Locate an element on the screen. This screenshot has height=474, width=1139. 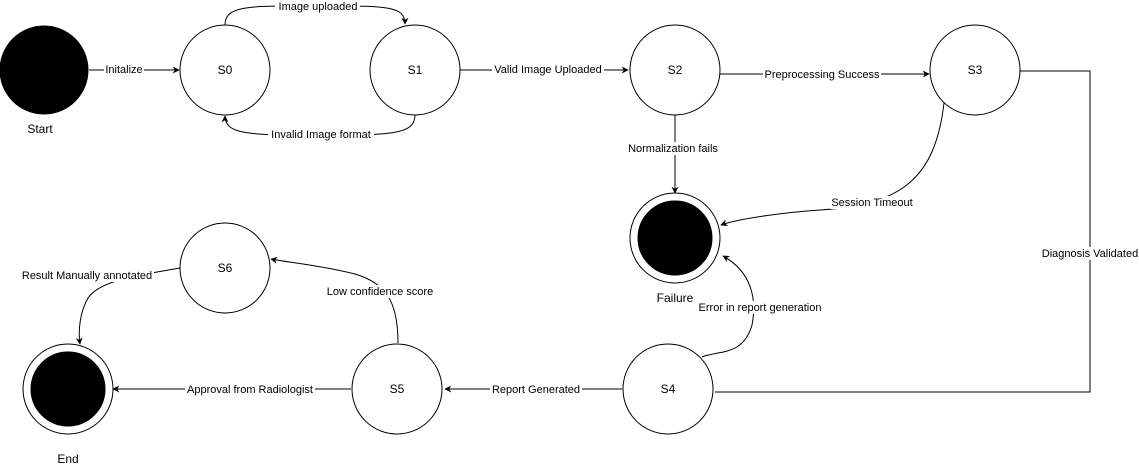
label-preprocessing-success: Preprocessing Success is located at coordinates (822, 75).